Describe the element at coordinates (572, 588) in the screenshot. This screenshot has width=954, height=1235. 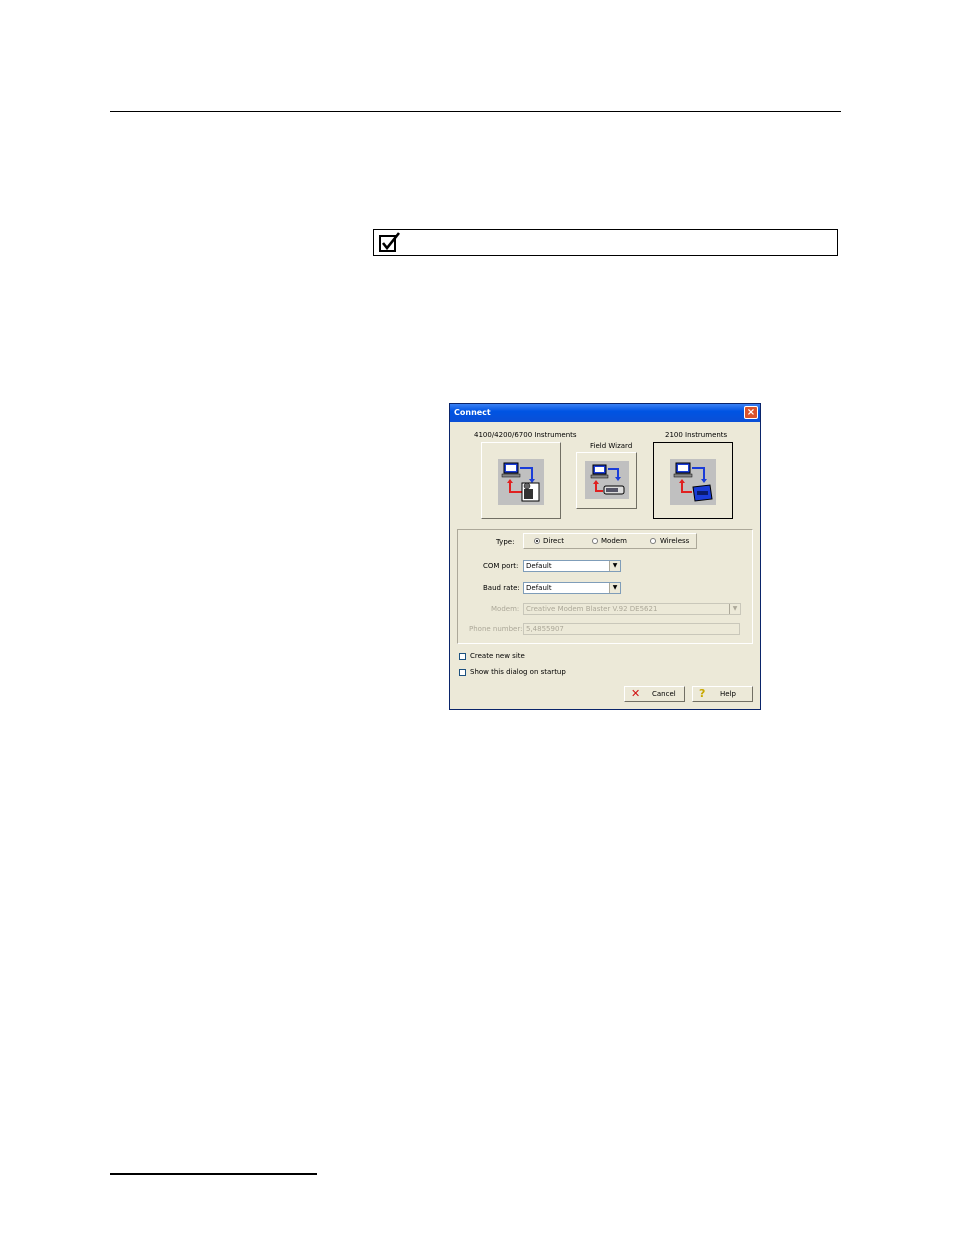
I see `baud-rate-select: Default ▼` at that location.